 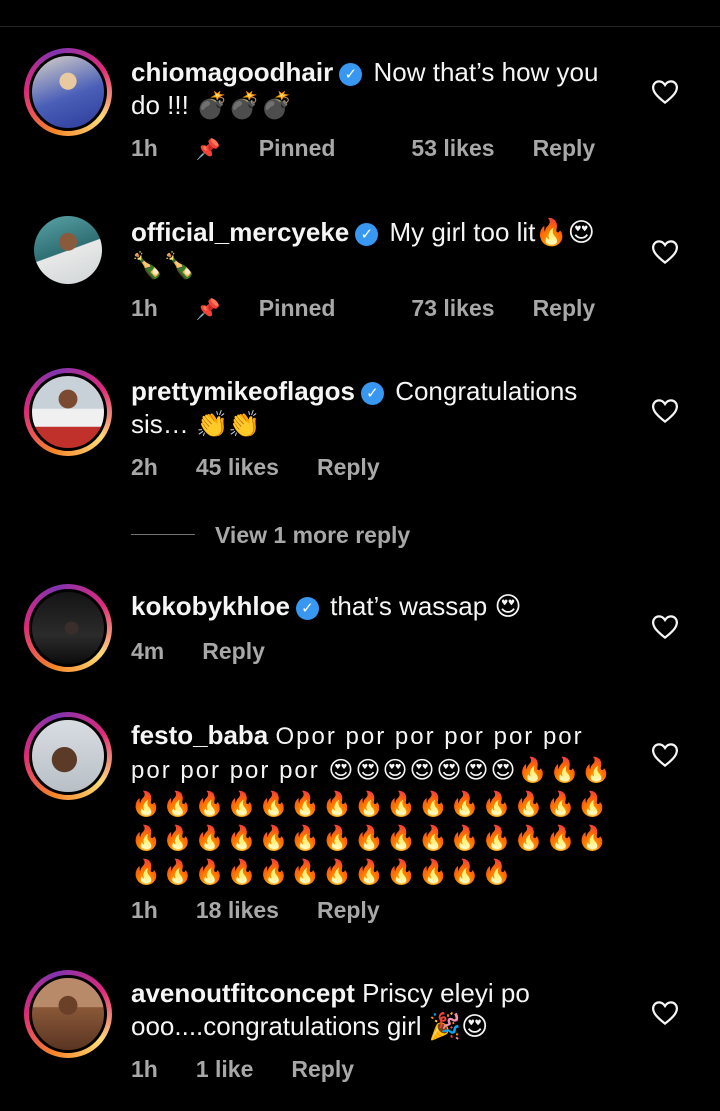 I want to click on comment-username: kokobykhloe, so click(x=210, y=606).